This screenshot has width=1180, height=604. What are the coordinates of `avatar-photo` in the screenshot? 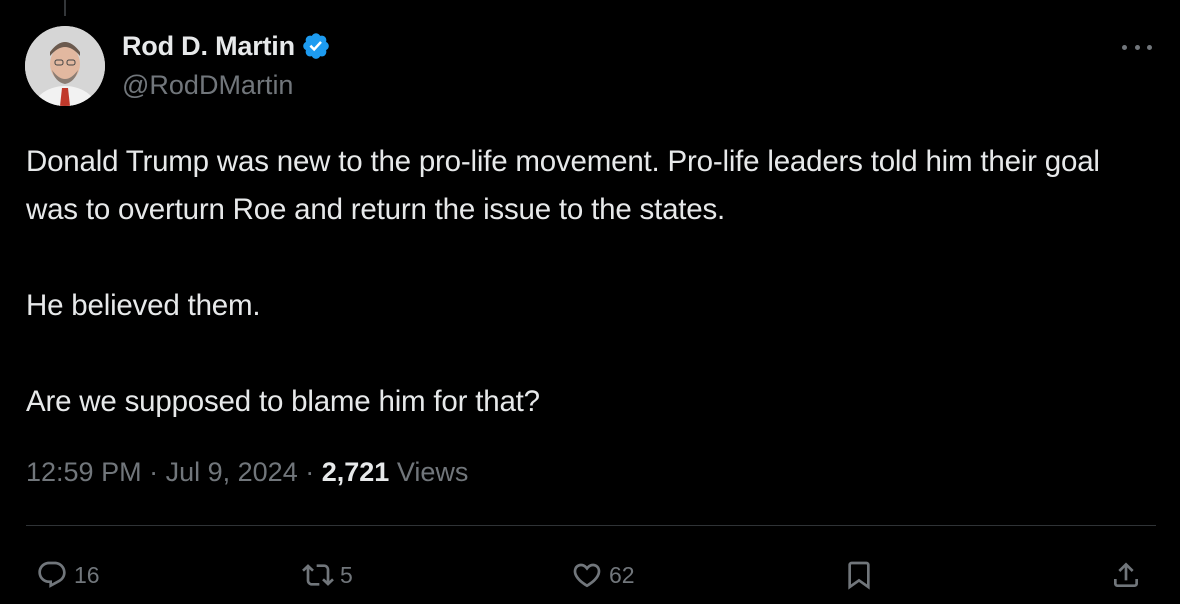 It's located at (65, 66).